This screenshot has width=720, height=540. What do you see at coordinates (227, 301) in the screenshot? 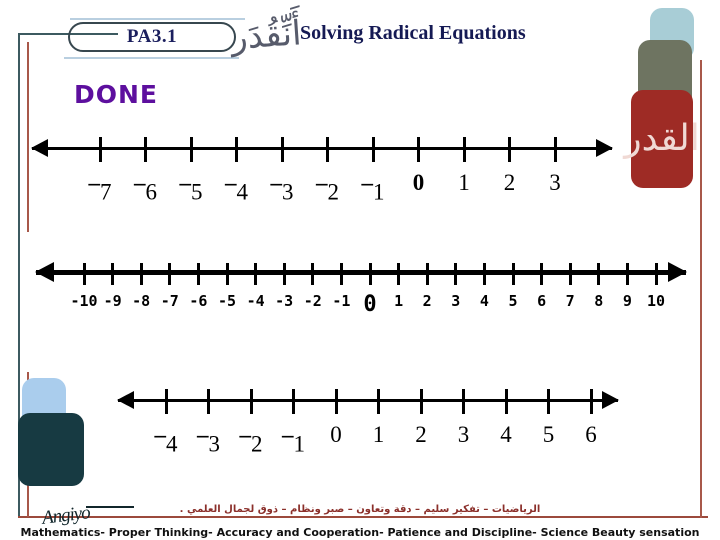
I see `axis-tick-label: -5` at bounding box center [227, 301].